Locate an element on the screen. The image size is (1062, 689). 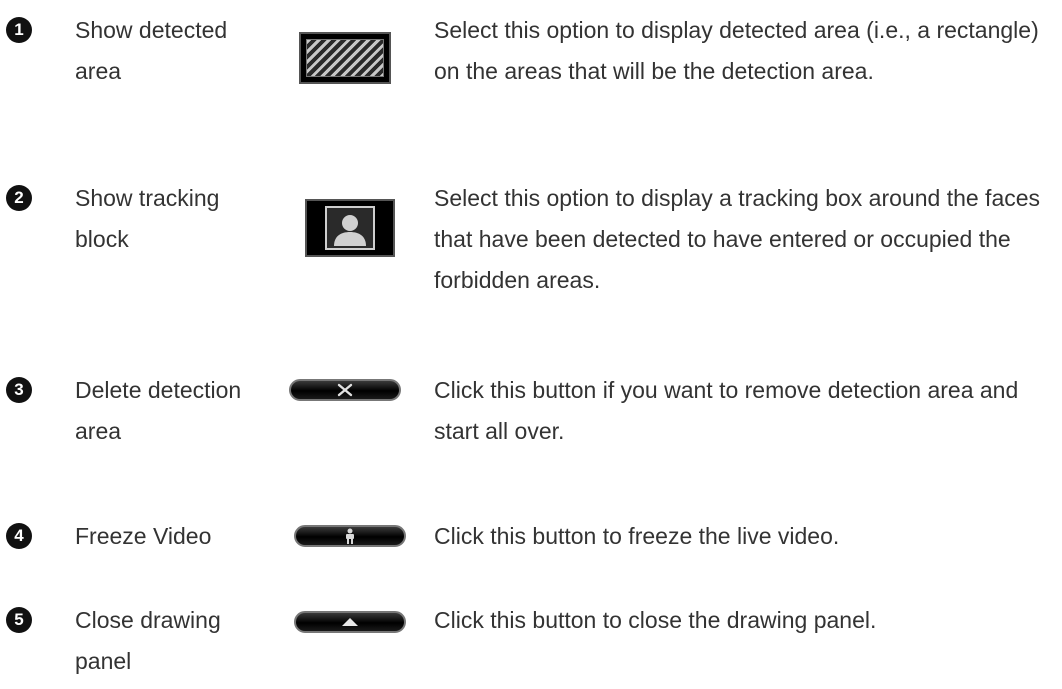
person-silhouette-icon is located at coordinates (350, 230).